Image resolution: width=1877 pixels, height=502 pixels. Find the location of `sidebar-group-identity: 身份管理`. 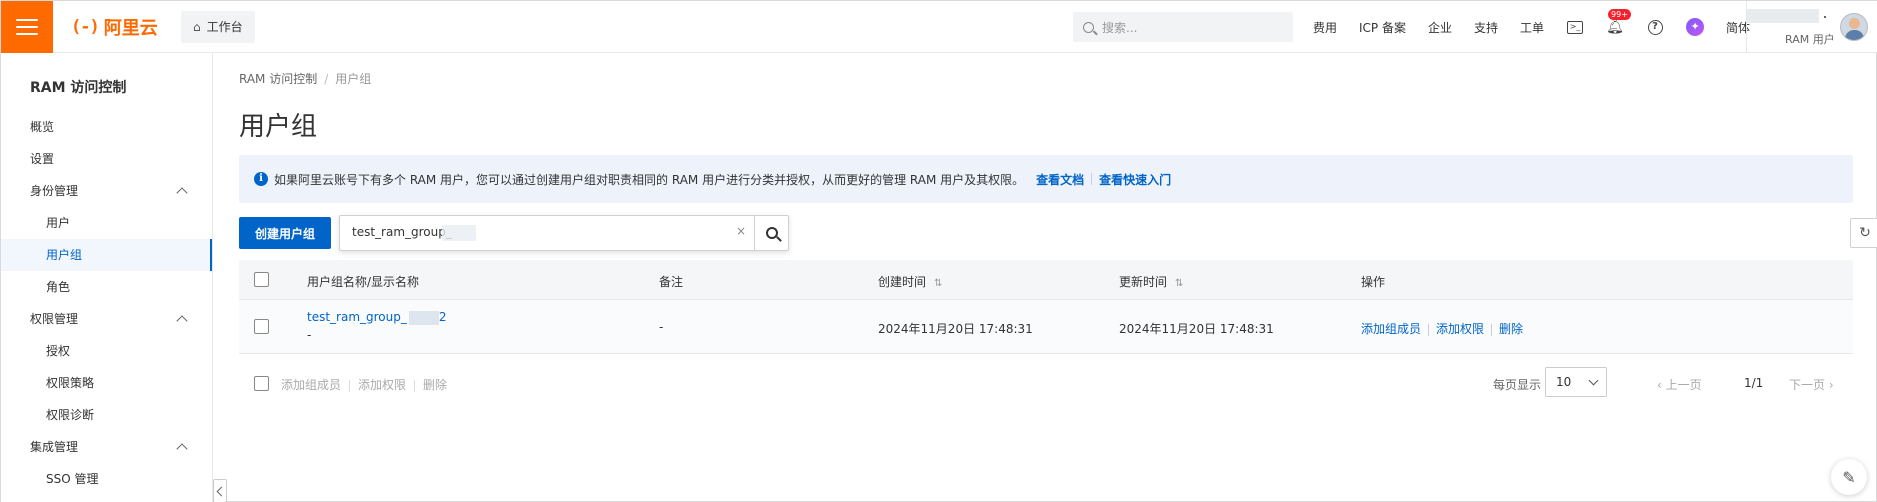

sidebar-group-identity: 身份管理 is located at coordinates (106, 191).